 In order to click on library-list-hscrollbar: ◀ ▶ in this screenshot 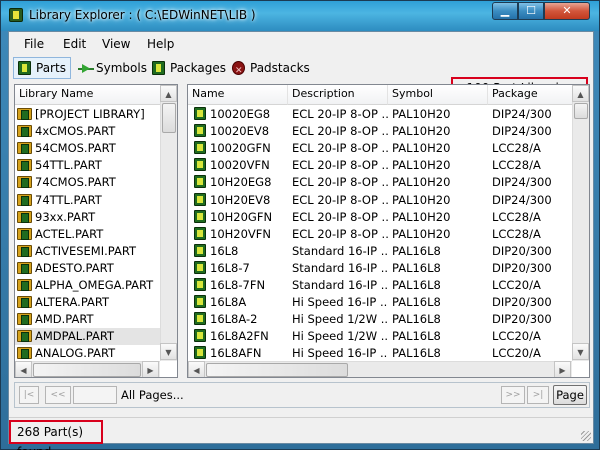, I will do `click(87, 369)`.